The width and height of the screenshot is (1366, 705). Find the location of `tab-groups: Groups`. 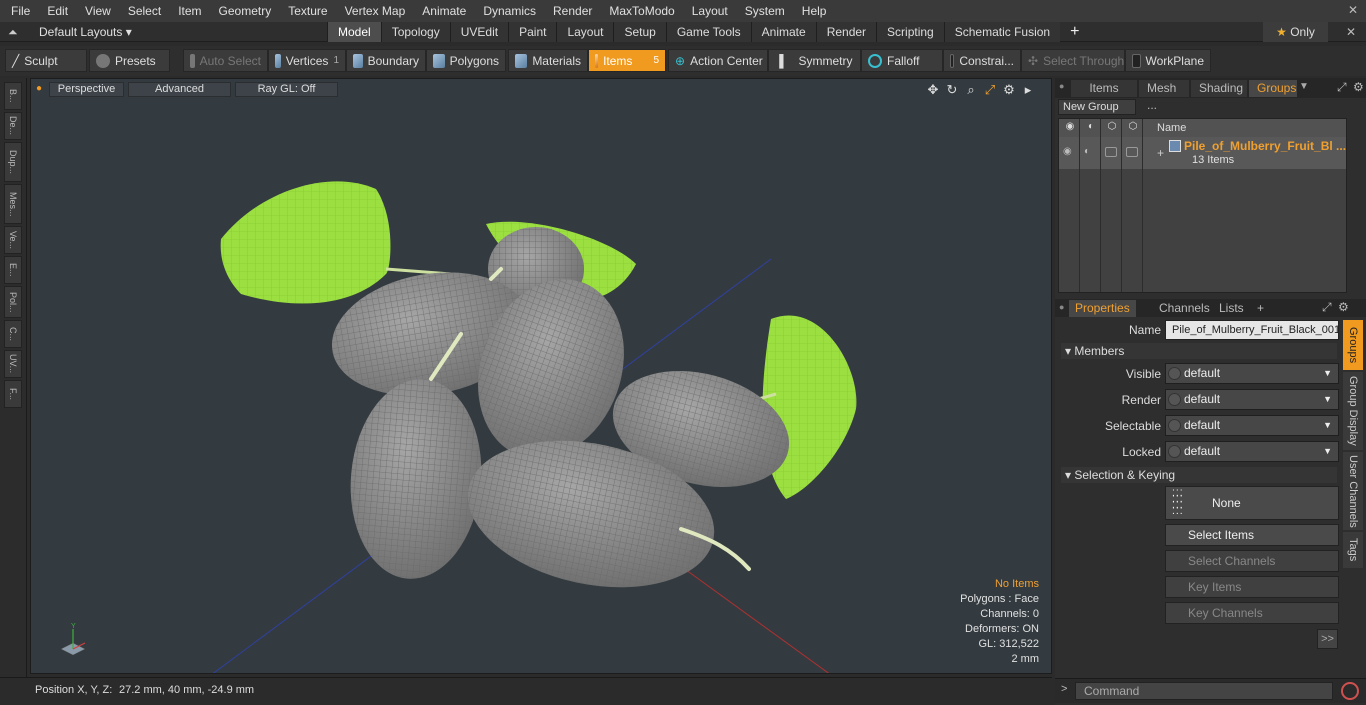

tab-groups: Groups is located at coordinates (1273, 88).